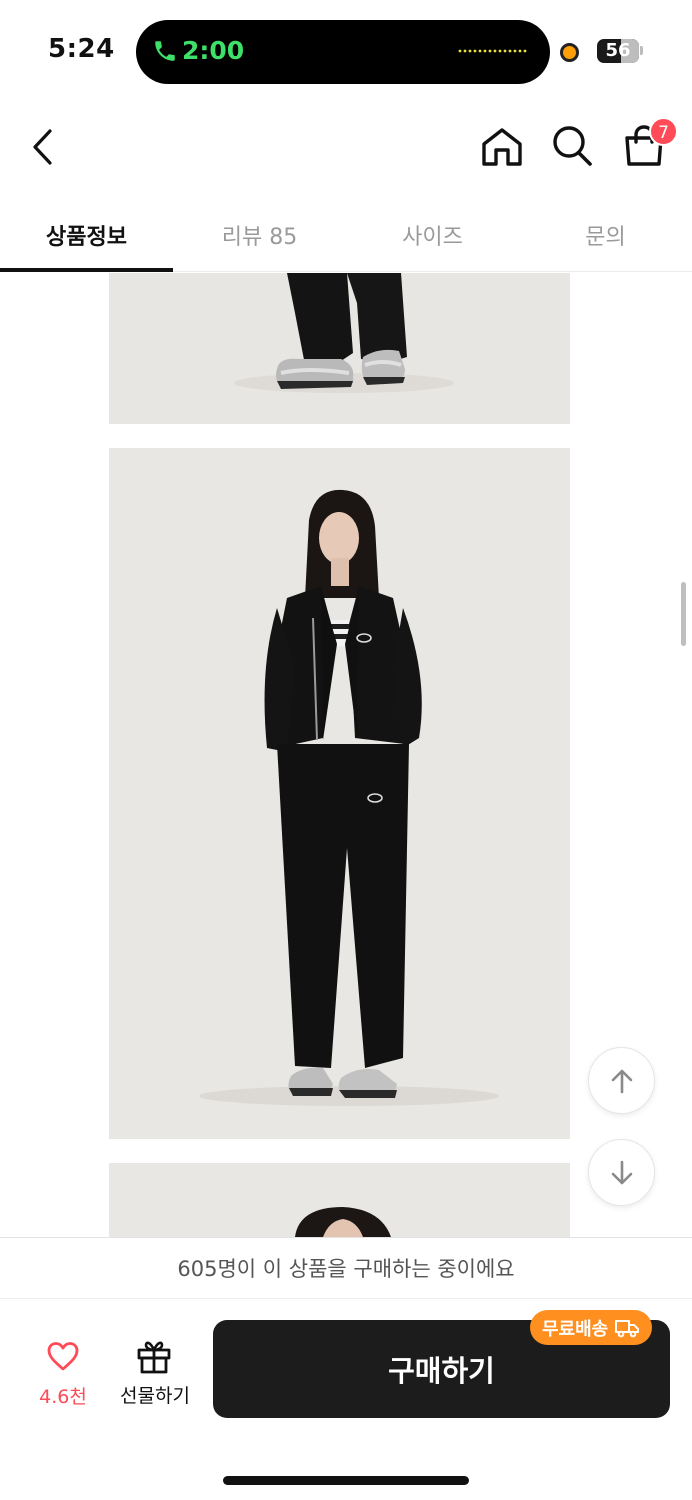 The height and width of the screenshot is (1500, 692). I want to click on back-button, so click(42, 147).